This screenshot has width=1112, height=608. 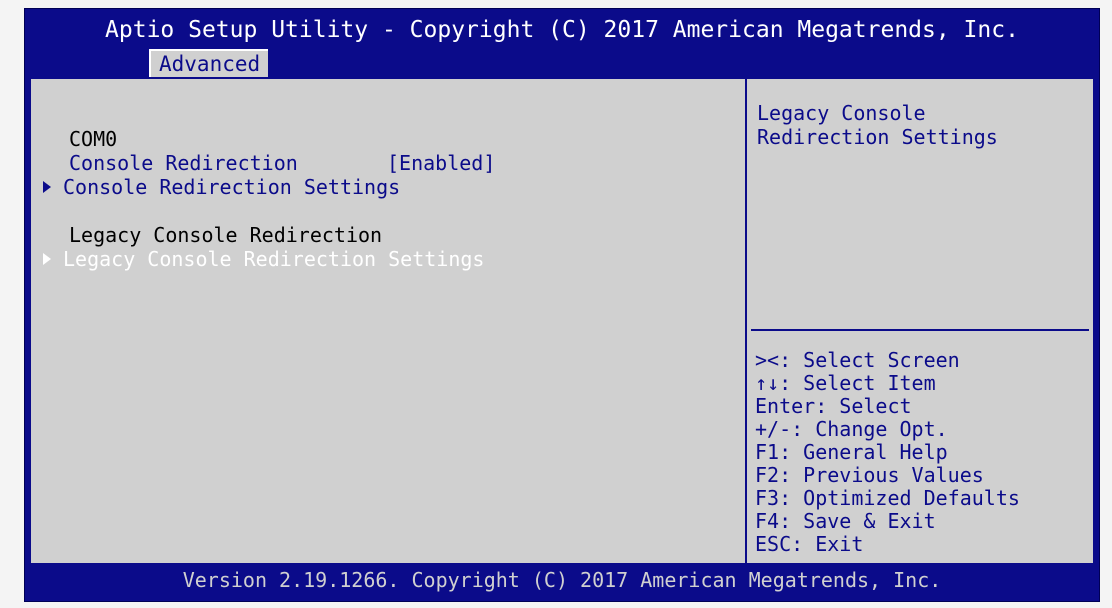 I want to click on console-redirection-value: [Enabled], so click(x=441, y=163).